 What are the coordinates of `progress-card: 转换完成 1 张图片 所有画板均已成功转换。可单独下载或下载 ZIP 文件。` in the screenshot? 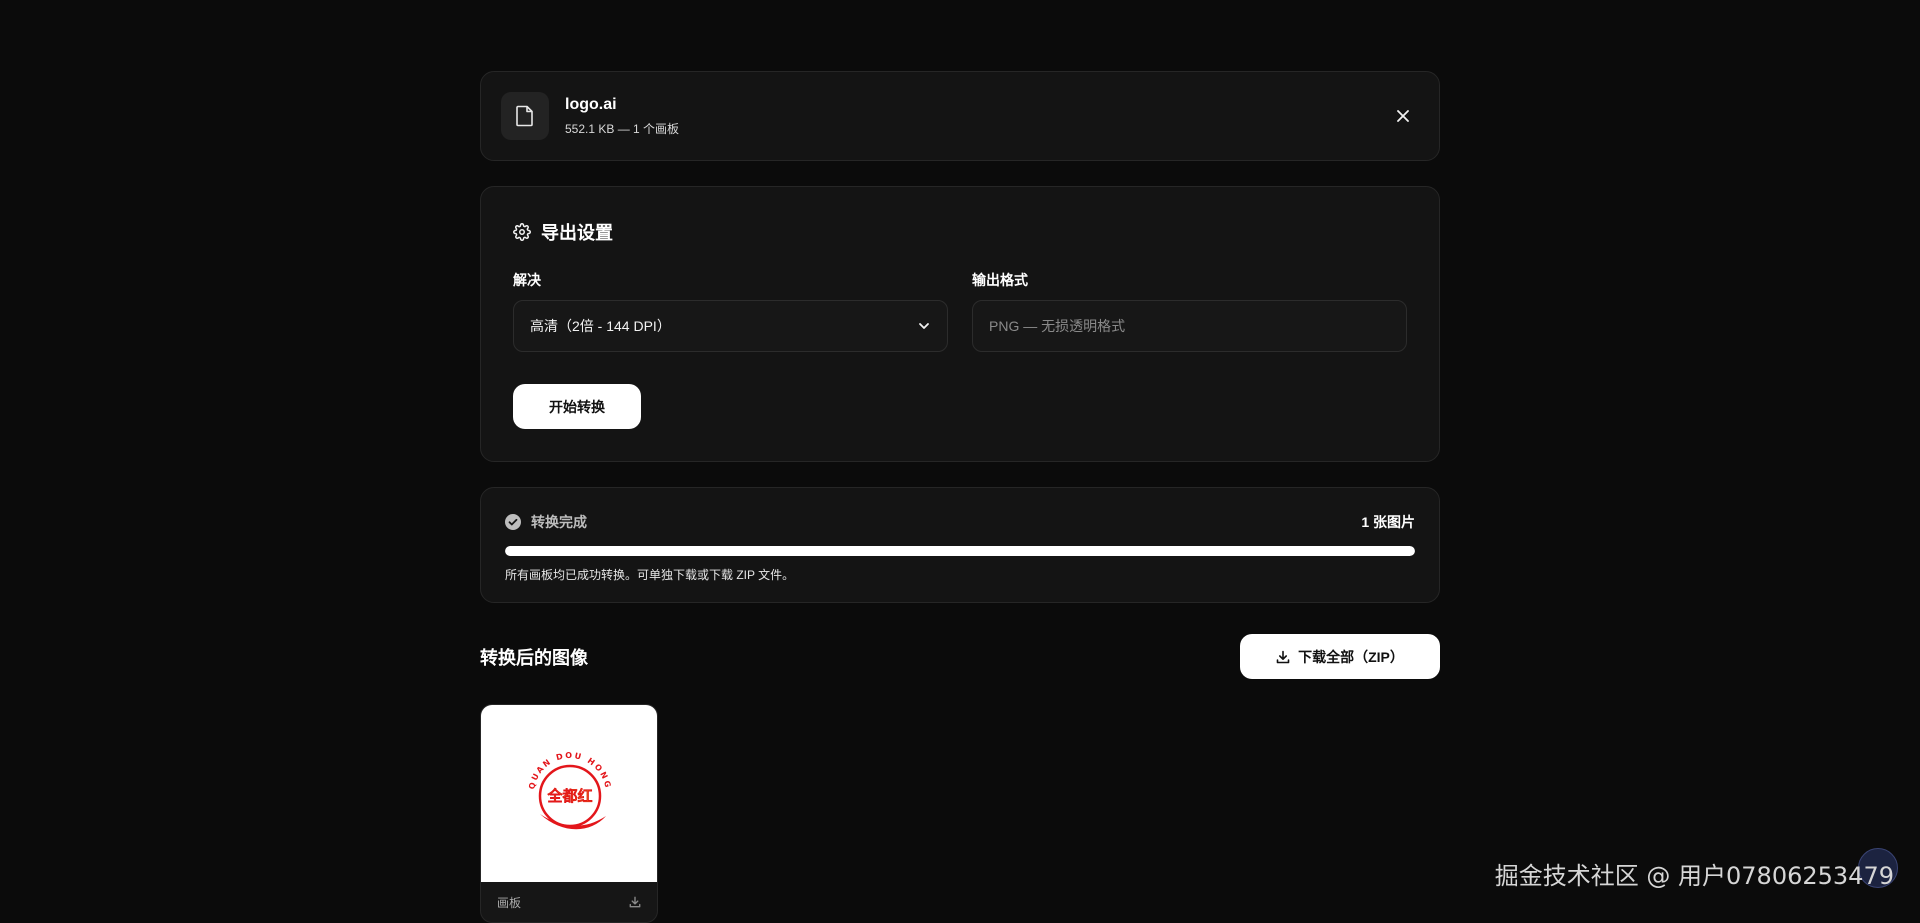 It's located at (960, 545).